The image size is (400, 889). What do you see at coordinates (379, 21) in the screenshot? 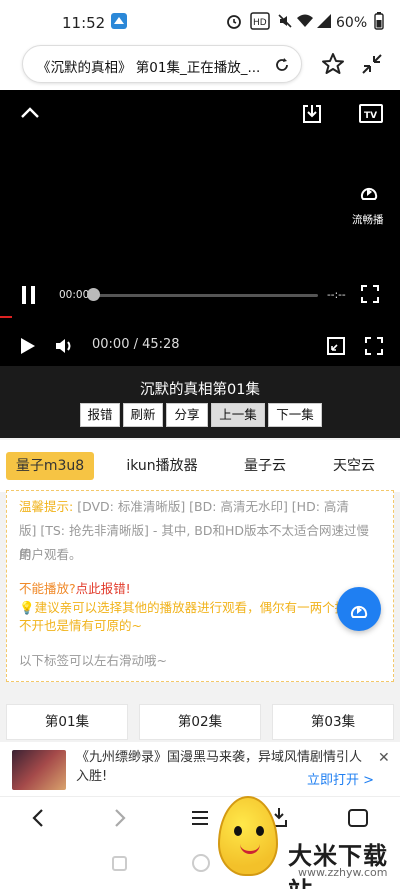
I see `battery-icon` at bounding box center [379, 21].